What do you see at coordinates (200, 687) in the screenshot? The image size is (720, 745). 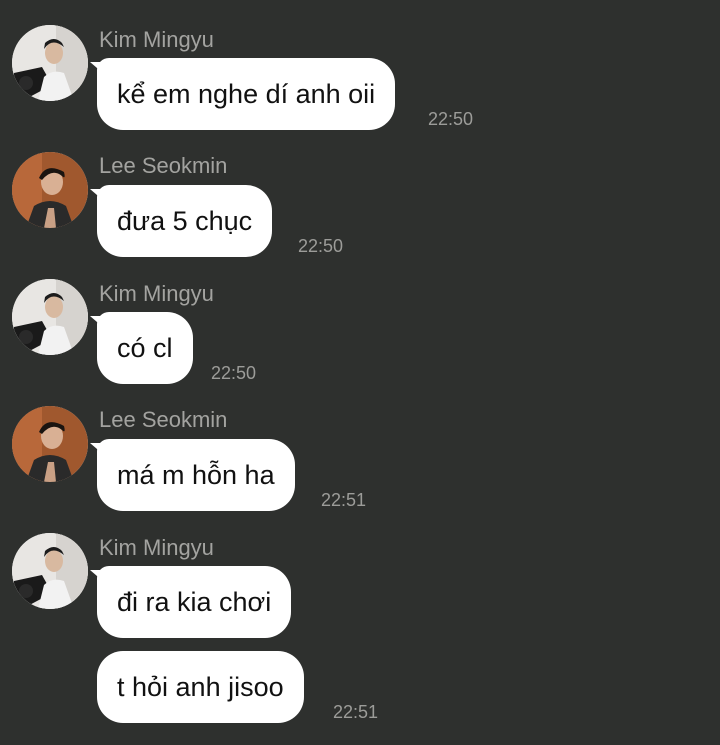 I see `message-bubble: t hỏi anh jisoo` at bounding box center [200, 687].